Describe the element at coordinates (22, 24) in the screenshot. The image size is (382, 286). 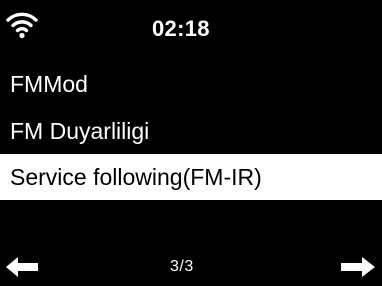
I see `wifi-signal-icon` at that location.